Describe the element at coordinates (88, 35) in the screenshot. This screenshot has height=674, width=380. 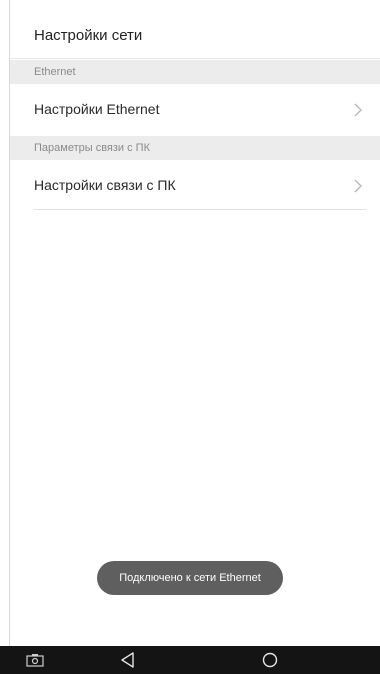
I see `page-title: Настройки сети` at that location.